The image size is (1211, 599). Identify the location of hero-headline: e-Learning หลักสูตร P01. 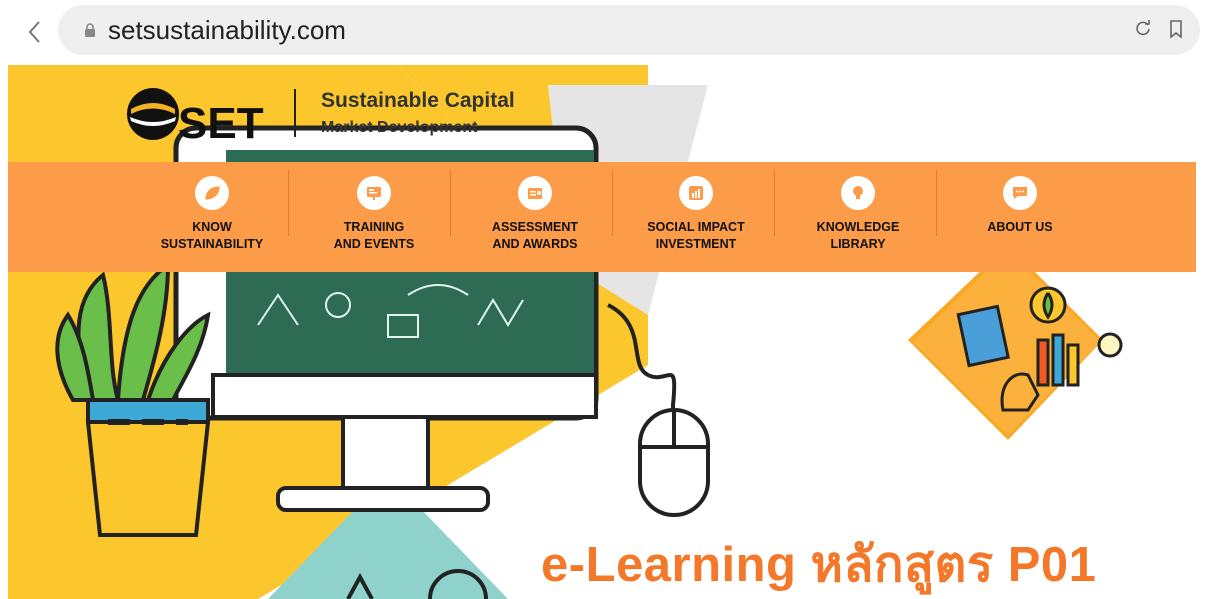
(819, 565).